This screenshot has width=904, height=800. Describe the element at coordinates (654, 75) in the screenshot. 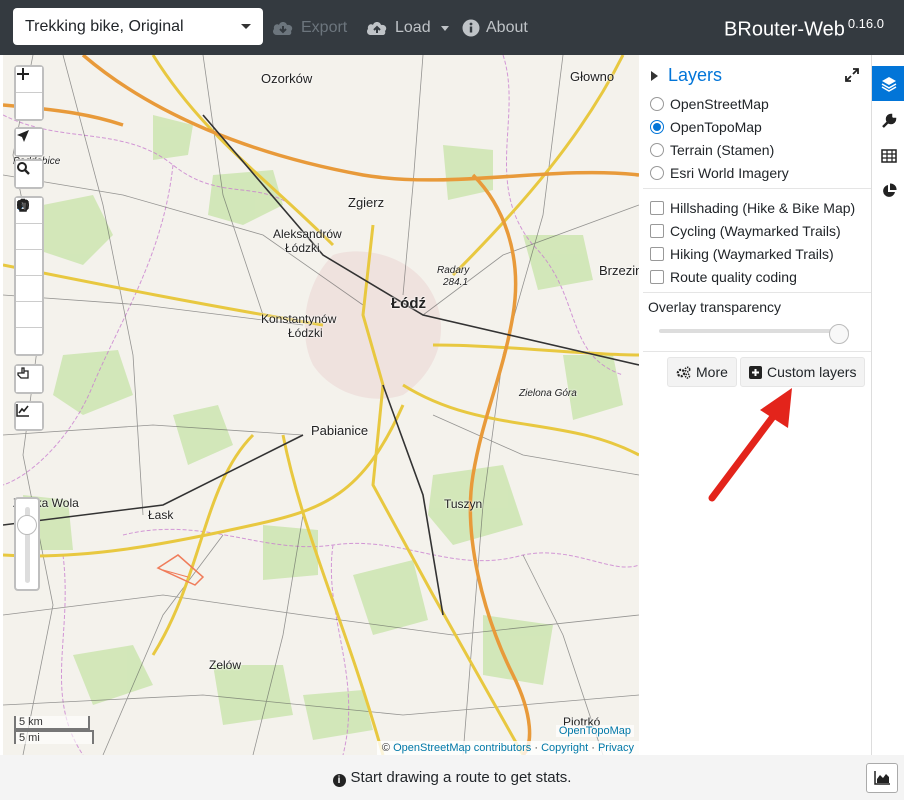

I see `caret-right-icon` at that location.